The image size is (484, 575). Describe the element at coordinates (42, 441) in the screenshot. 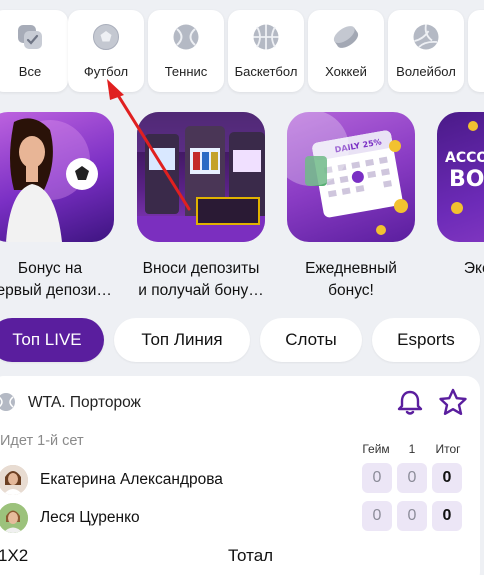

I see `match-status: Идет 1-й сет` at that location.